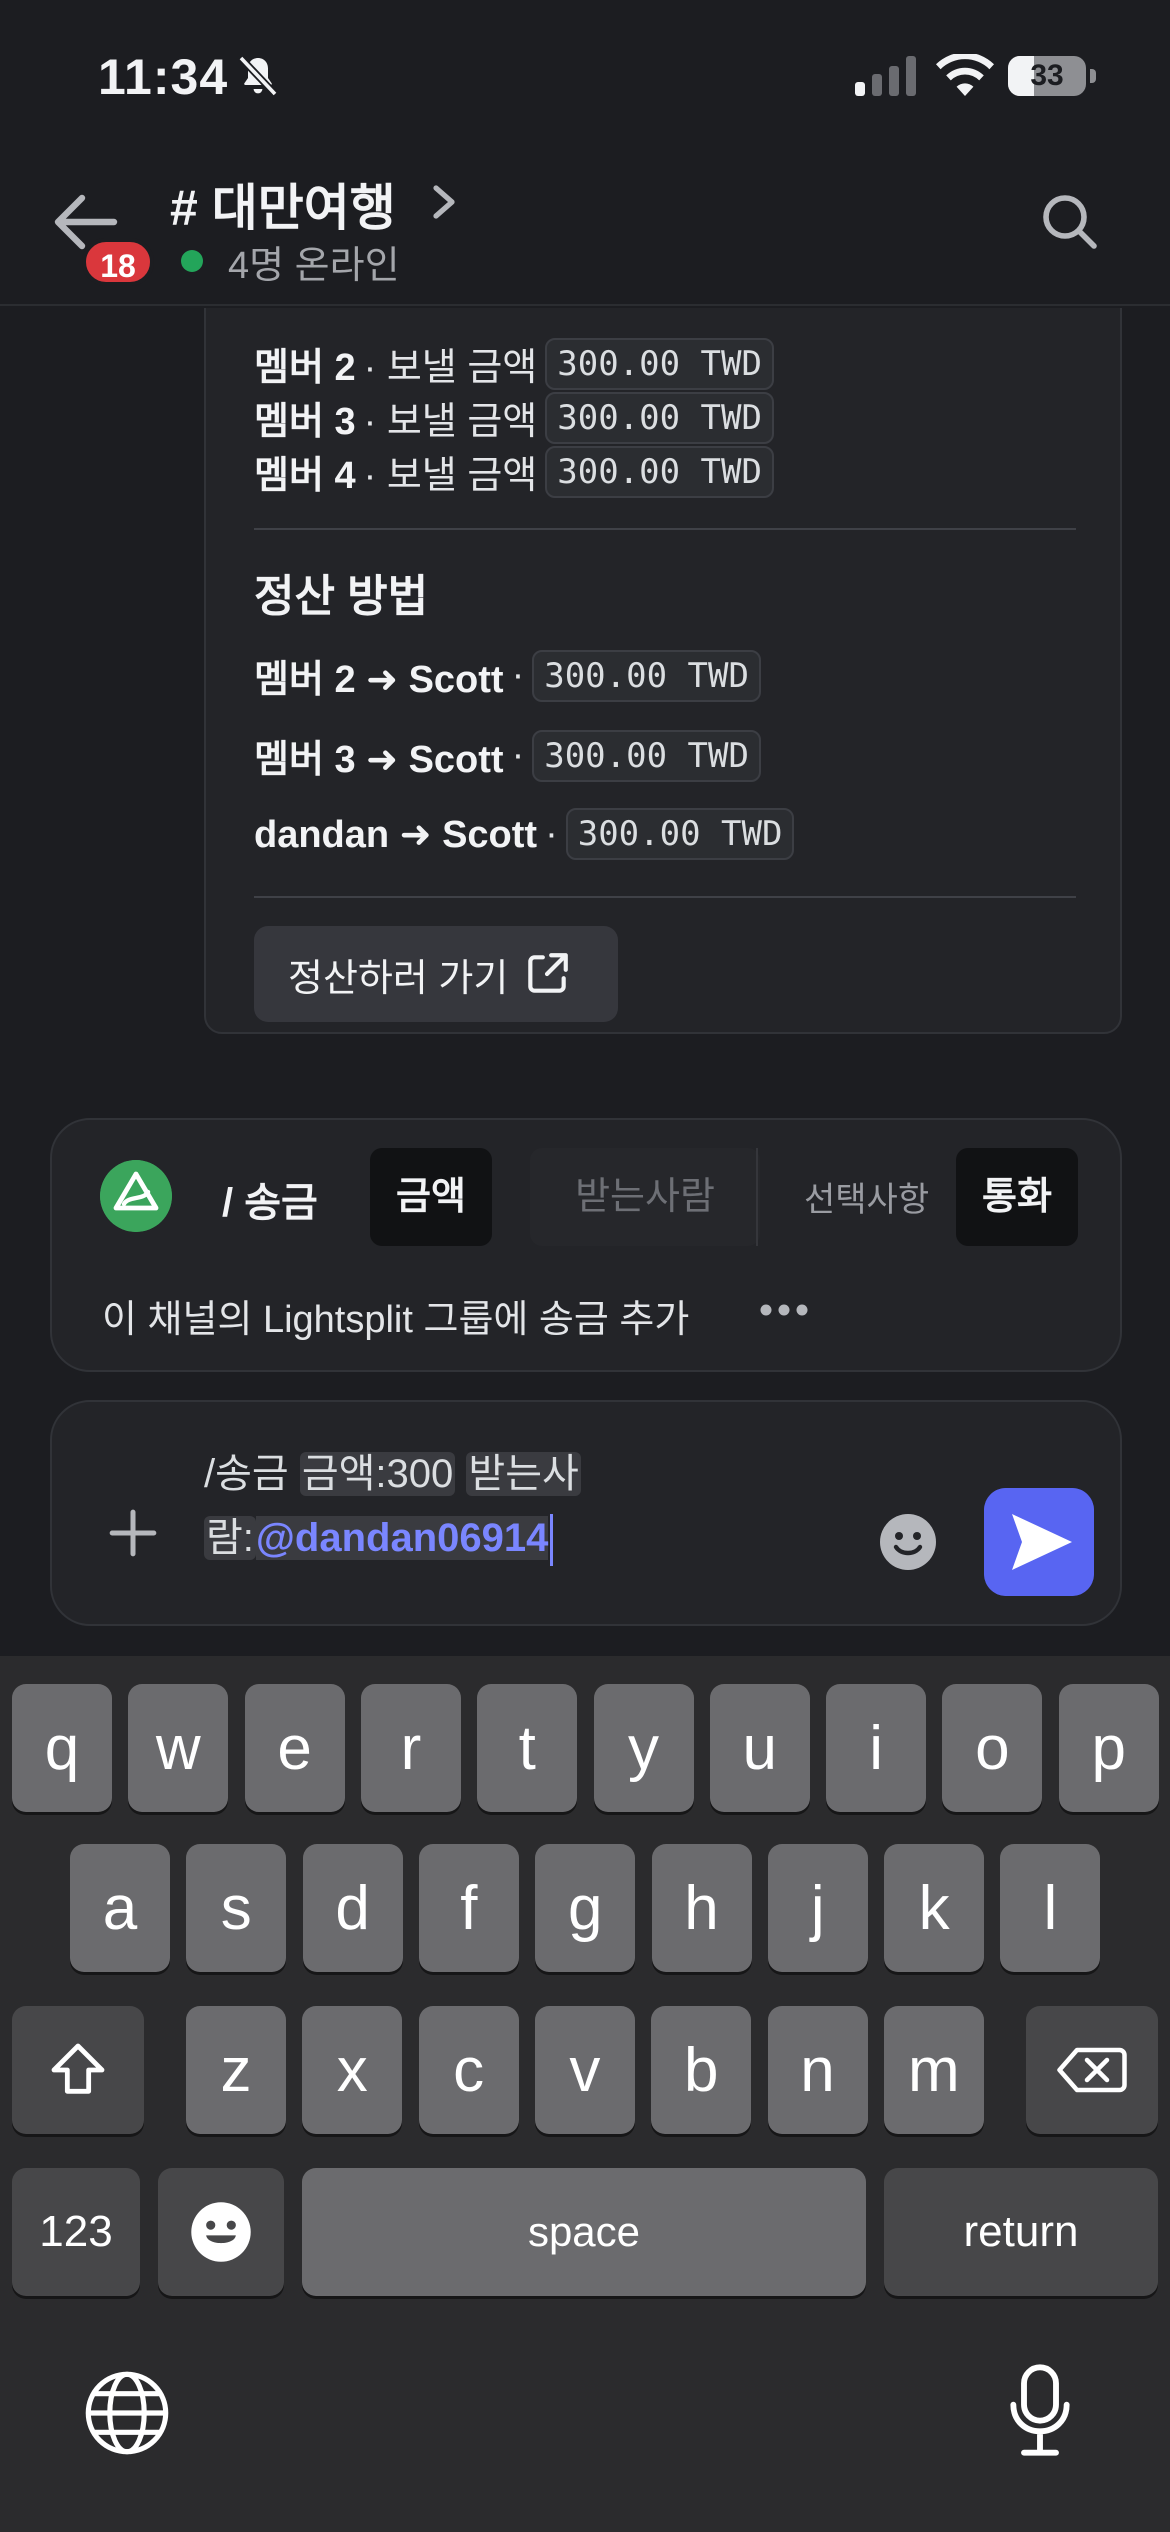 Image resolution: width=1170 pixels, height=2532 pixels. What do you see at coordinates (178, 1748) in the screenshot?
I see `key-w: w` at bounding box center [178, 1748].